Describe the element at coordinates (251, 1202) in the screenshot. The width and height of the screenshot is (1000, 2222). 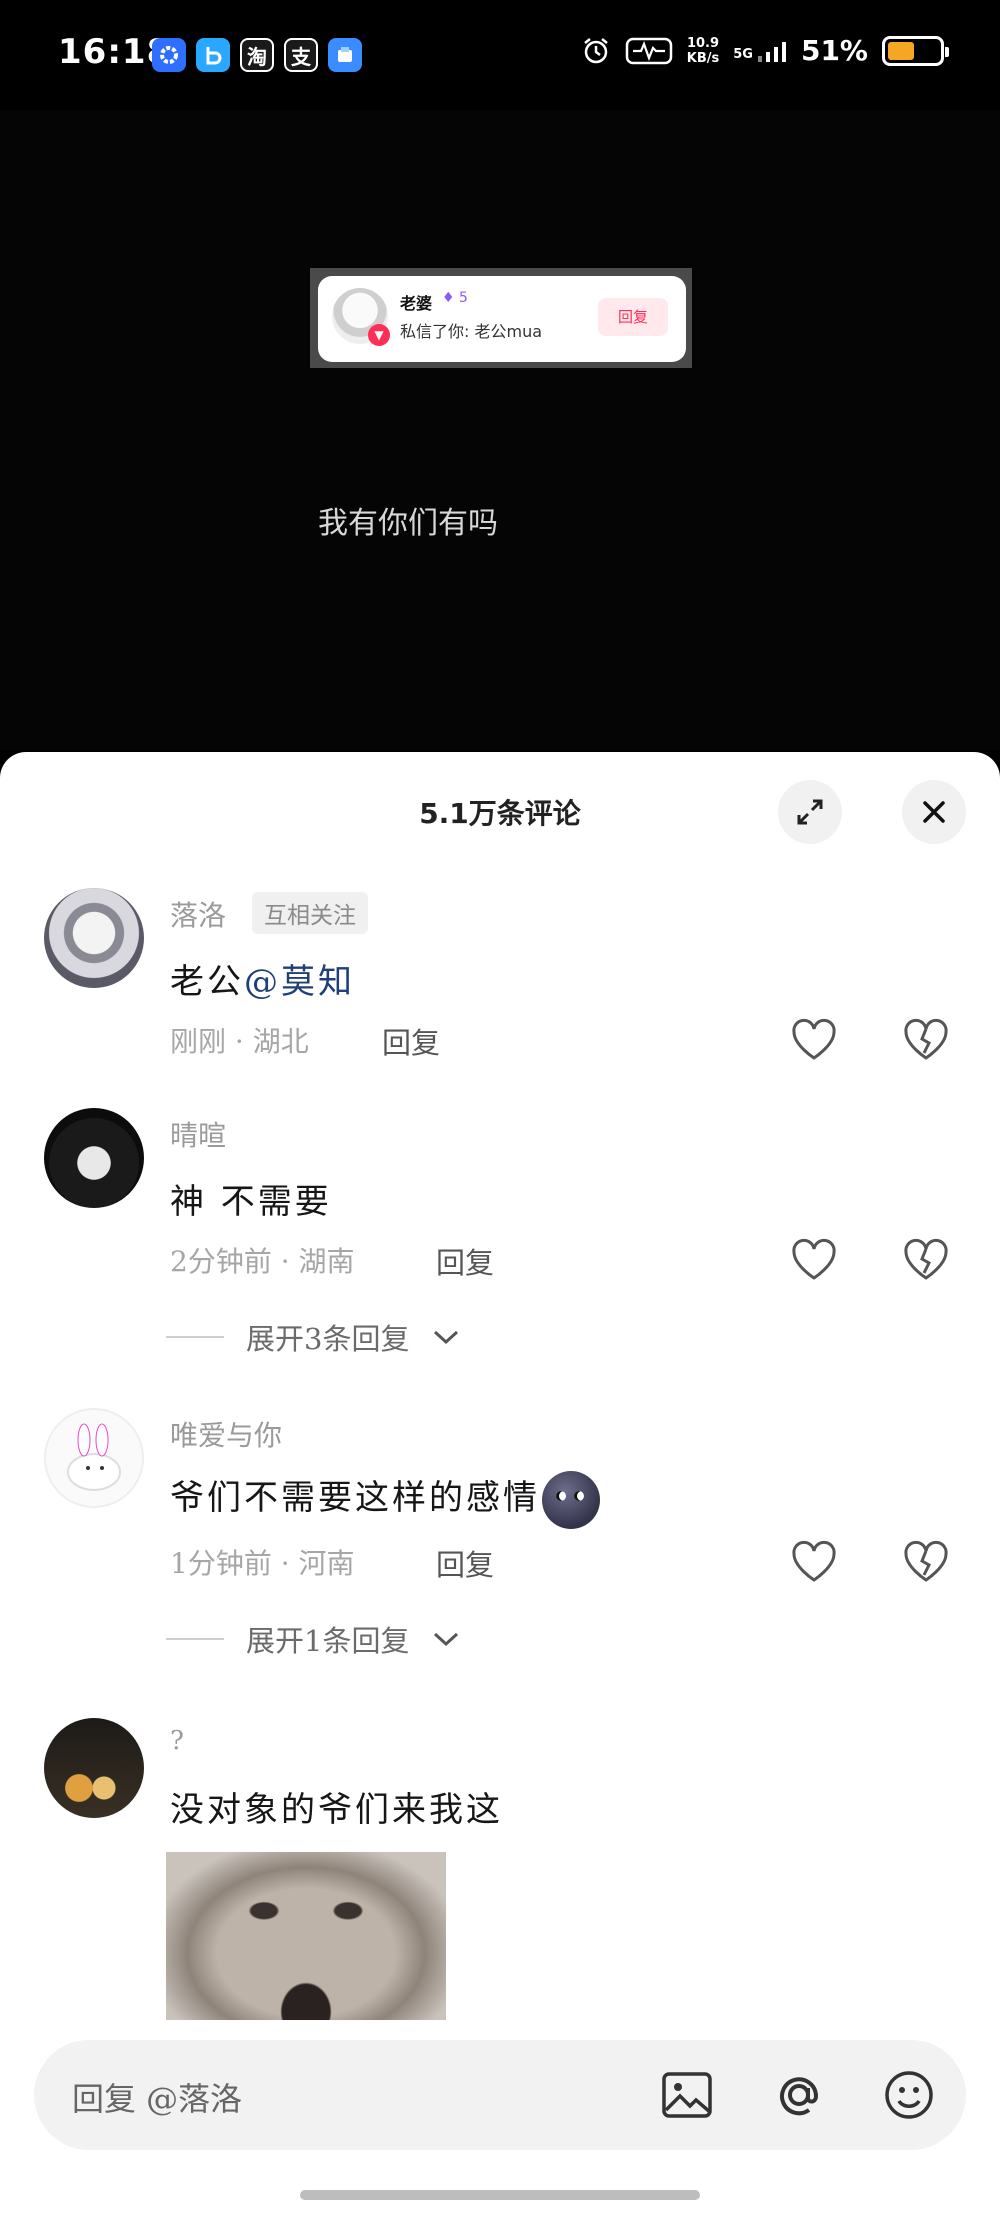
I see `comment-text: 神 不需要` at that location.